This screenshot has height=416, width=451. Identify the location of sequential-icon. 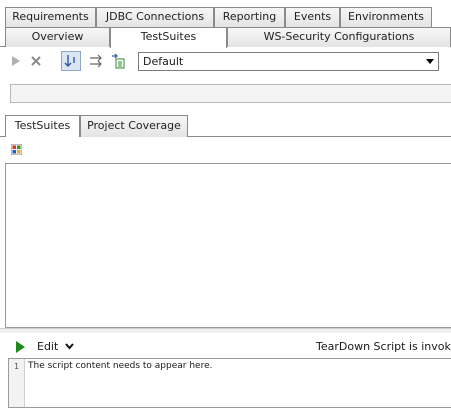
(71, 61).